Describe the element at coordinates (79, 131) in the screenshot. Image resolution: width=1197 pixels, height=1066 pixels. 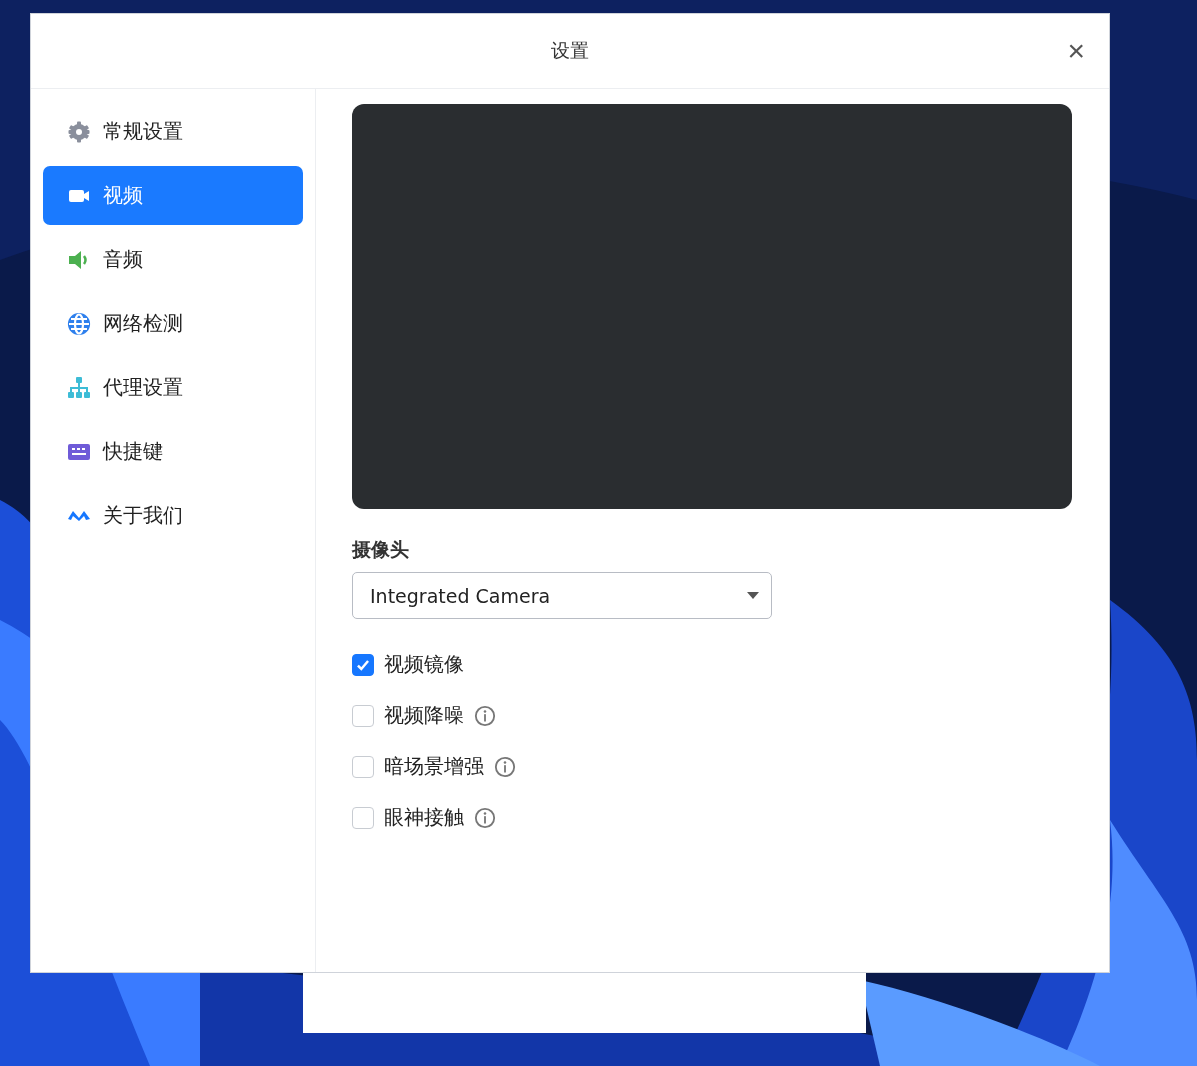
I see `gear-icon` at that location.